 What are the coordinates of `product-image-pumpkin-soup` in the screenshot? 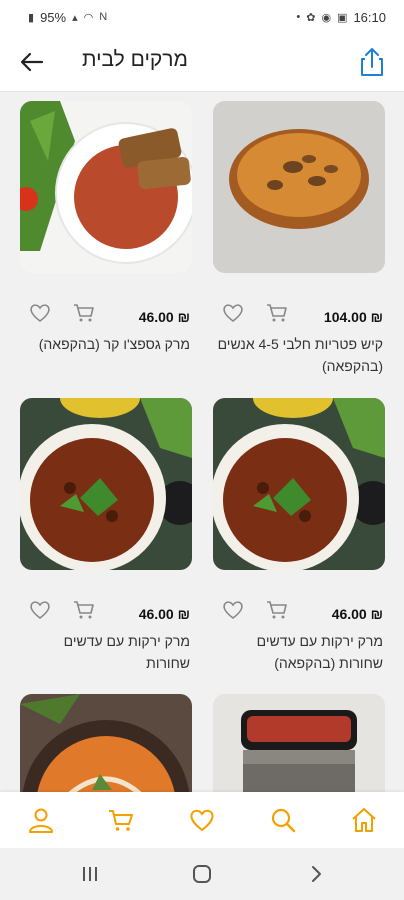 It's located at (106, 743).